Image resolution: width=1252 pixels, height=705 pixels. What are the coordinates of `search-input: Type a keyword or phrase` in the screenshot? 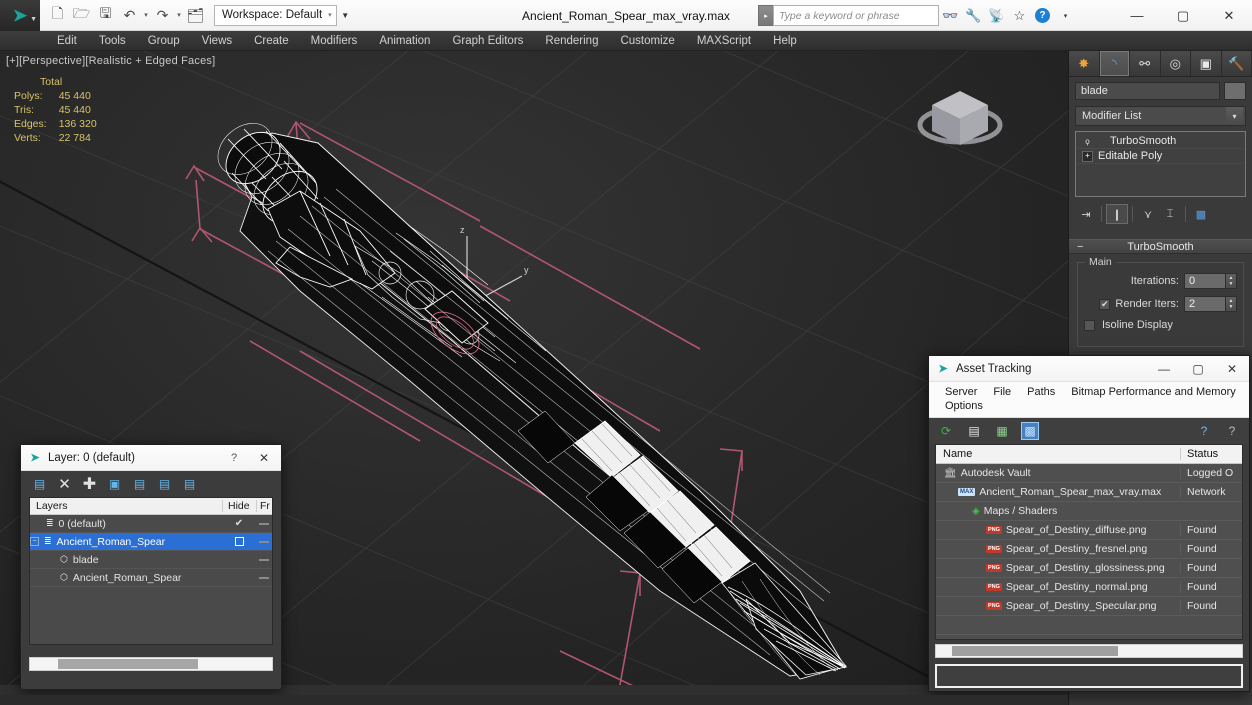 It's located at (856, 15).